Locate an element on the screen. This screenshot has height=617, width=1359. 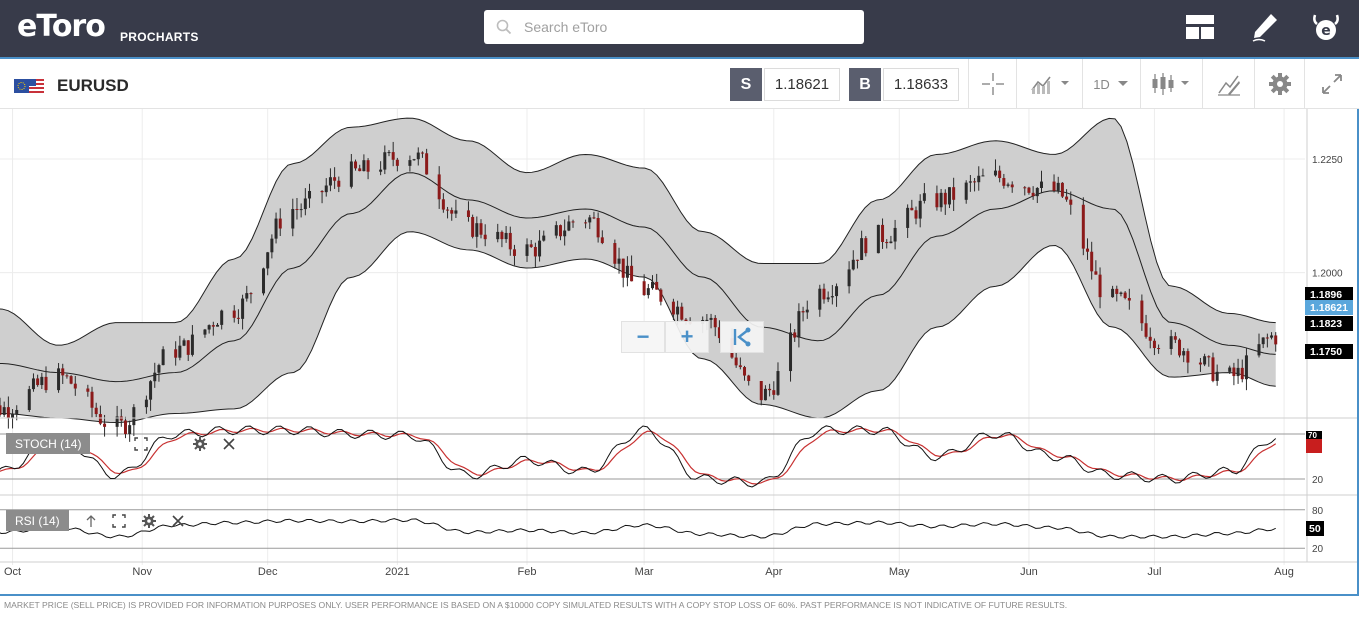
time-axis-label: Feb is located at coordinates (527, 572).